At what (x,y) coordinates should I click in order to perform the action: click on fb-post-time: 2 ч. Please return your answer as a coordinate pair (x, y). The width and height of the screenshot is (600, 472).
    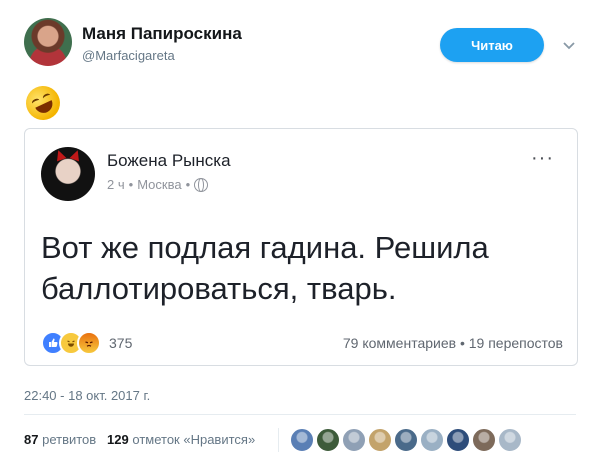
    Looking at the image, I should click on (116, 184).